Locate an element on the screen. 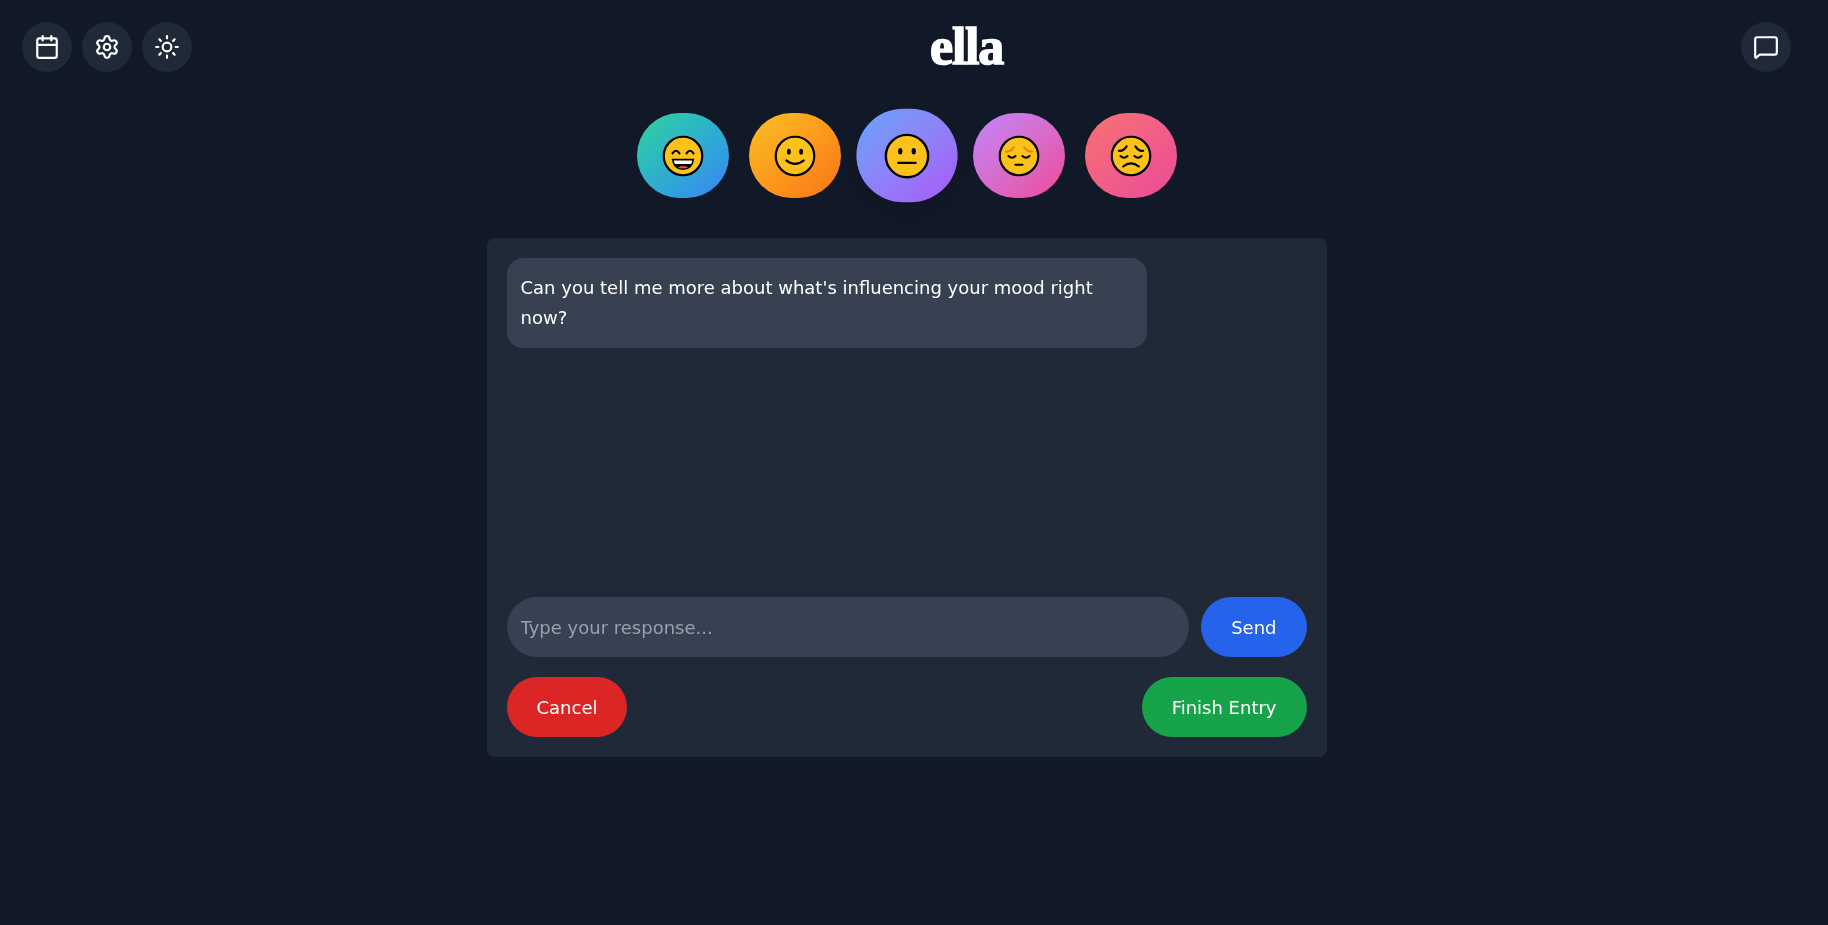 The height and width of the screenshot is (925, 1828). sun-icon is located at coordinates (167, 47).